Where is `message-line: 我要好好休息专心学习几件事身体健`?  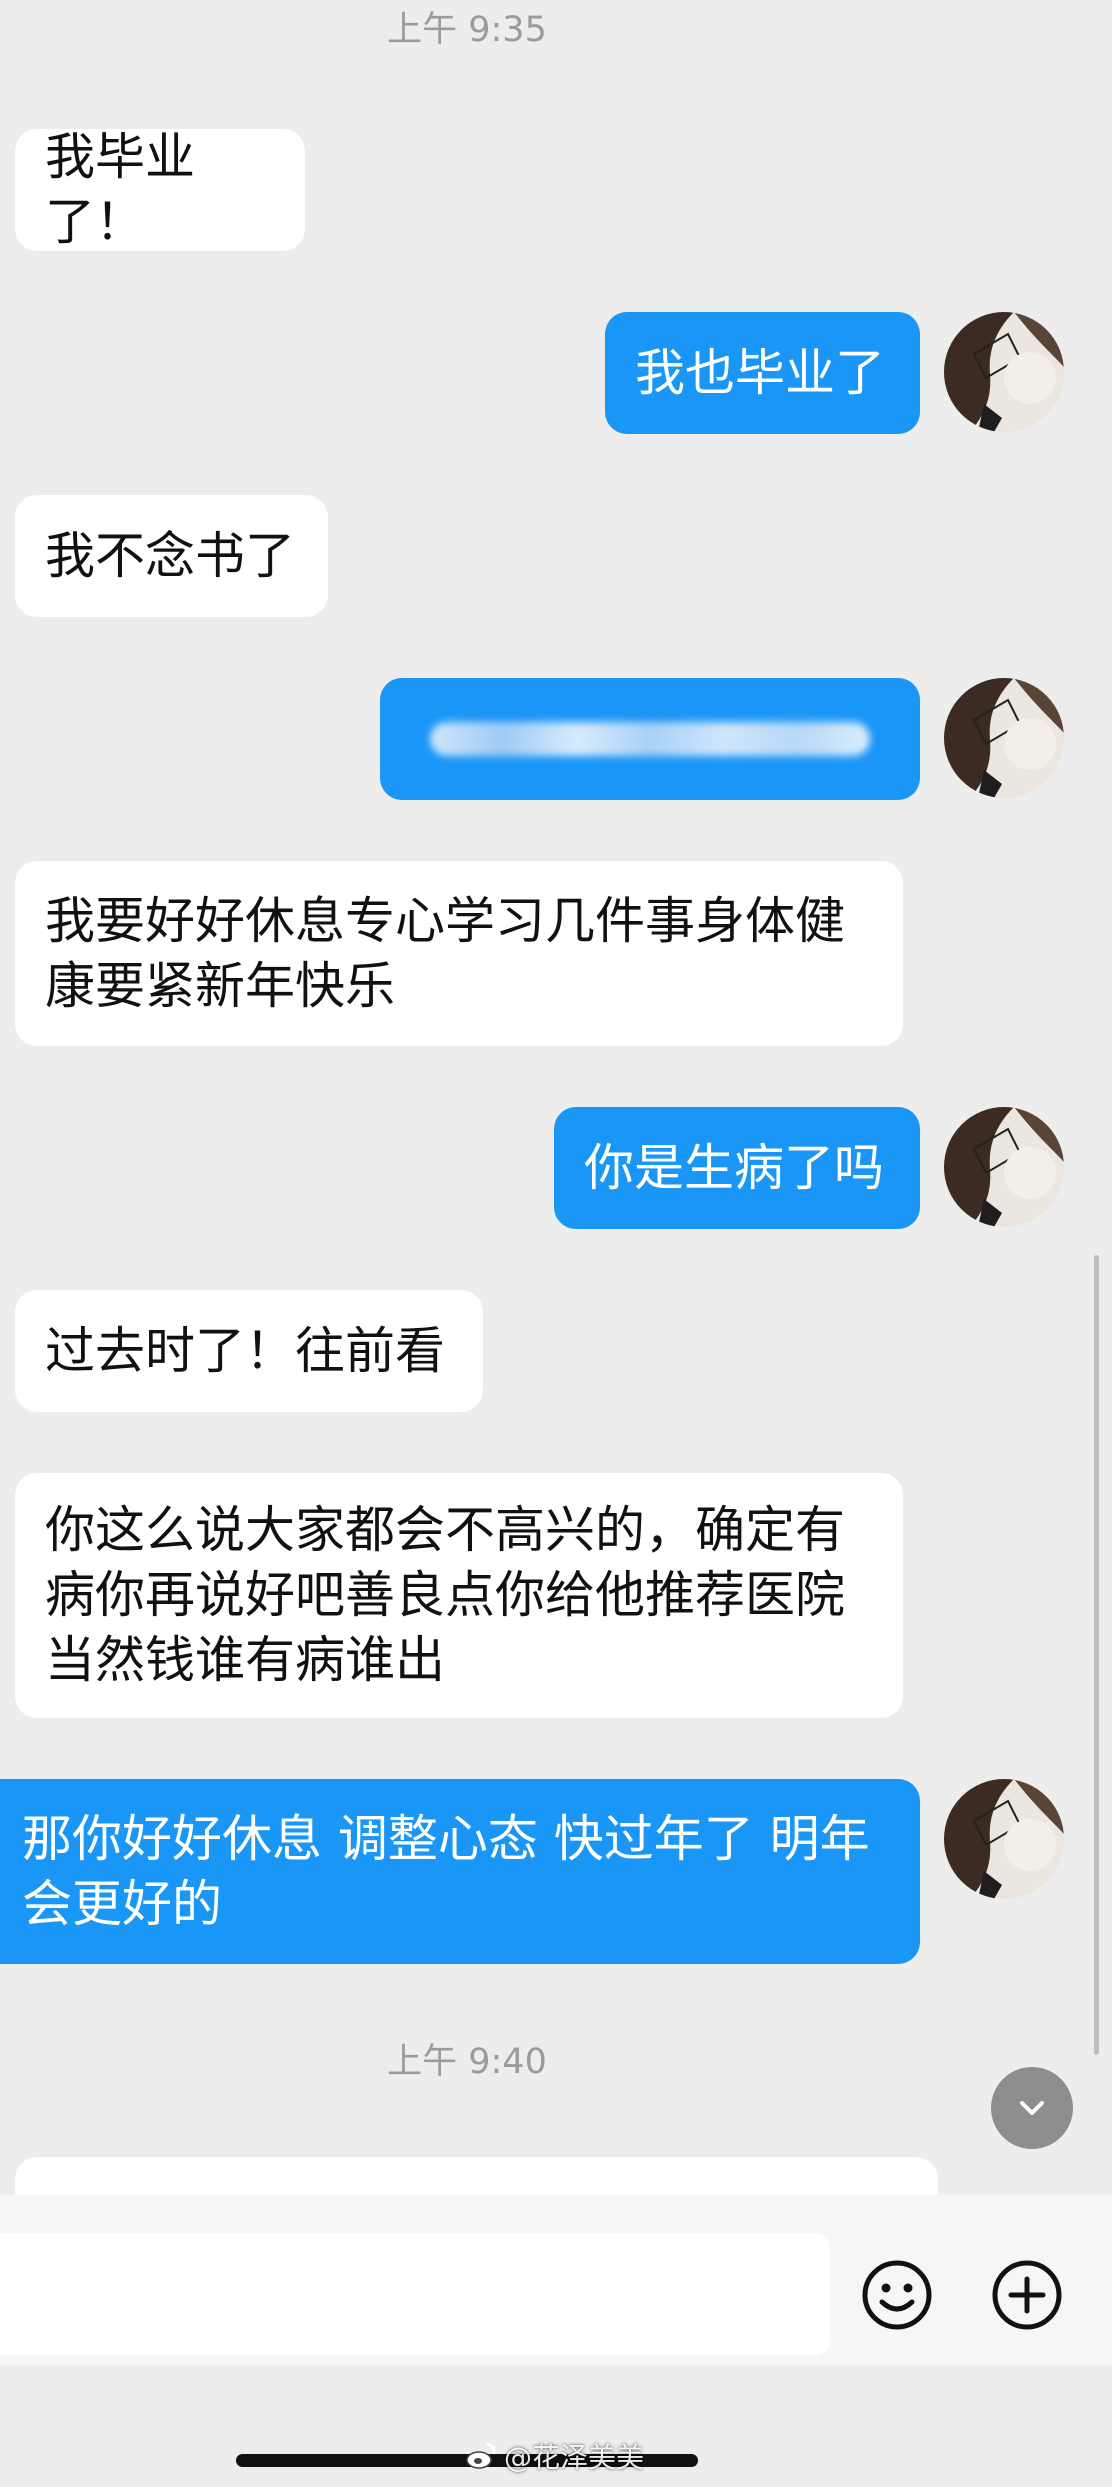
message-line: 我要好好休息专心学习几件事身体健 is located at coordinates (445, 920).